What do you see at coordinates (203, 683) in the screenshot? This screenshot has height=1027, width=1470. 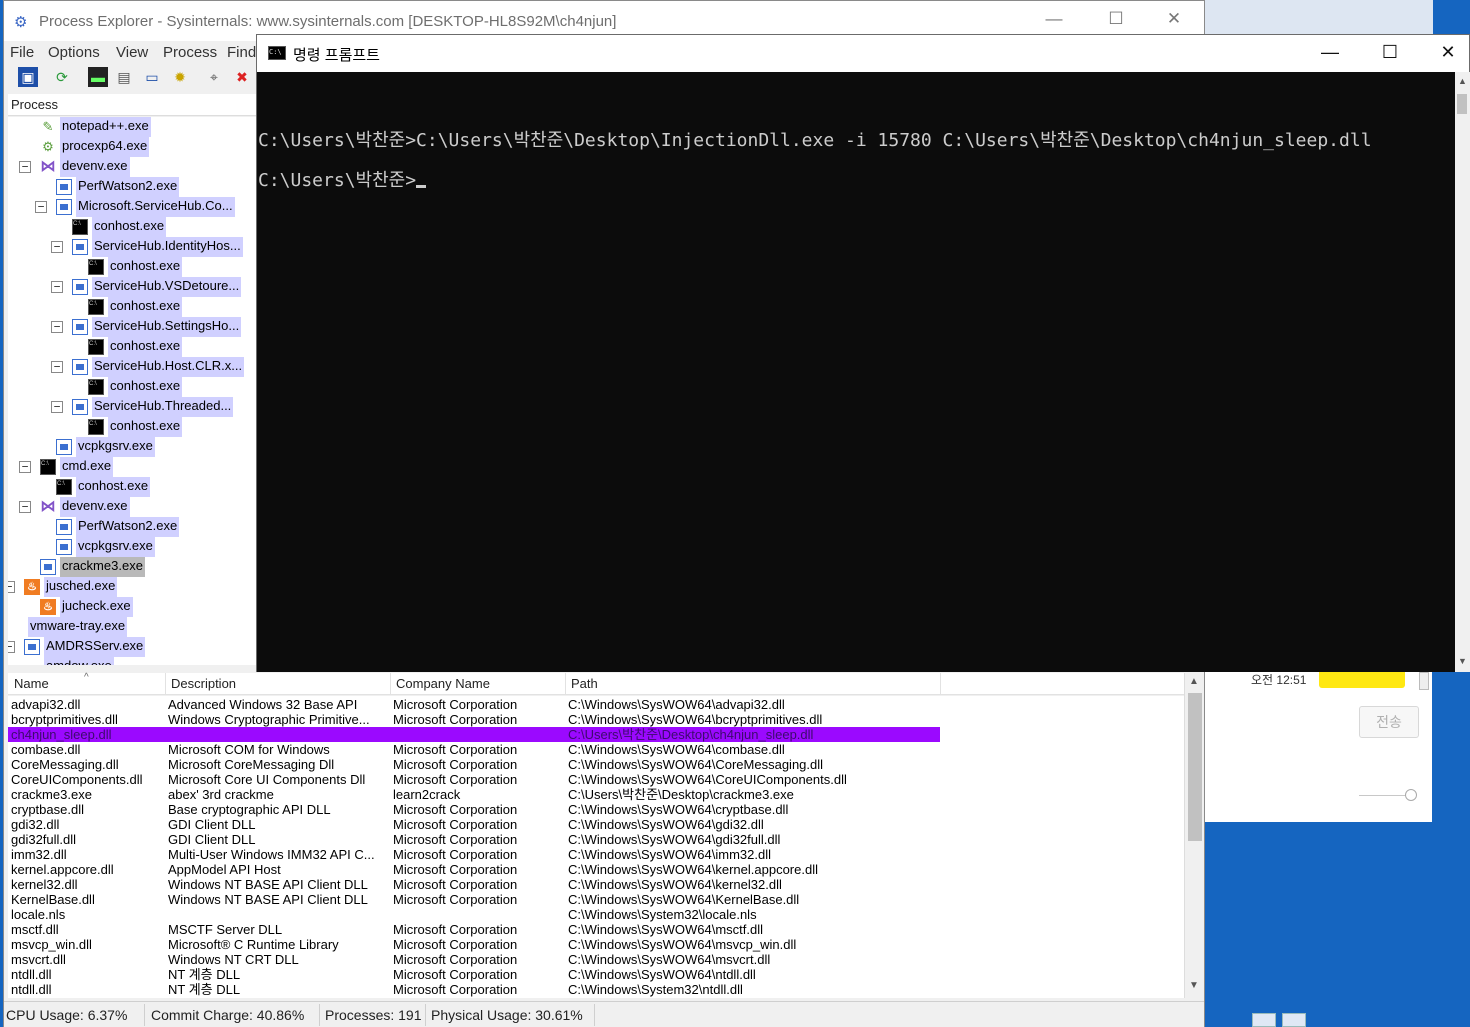 I see `column-header-description: Description` at bounding box center [203, 683].